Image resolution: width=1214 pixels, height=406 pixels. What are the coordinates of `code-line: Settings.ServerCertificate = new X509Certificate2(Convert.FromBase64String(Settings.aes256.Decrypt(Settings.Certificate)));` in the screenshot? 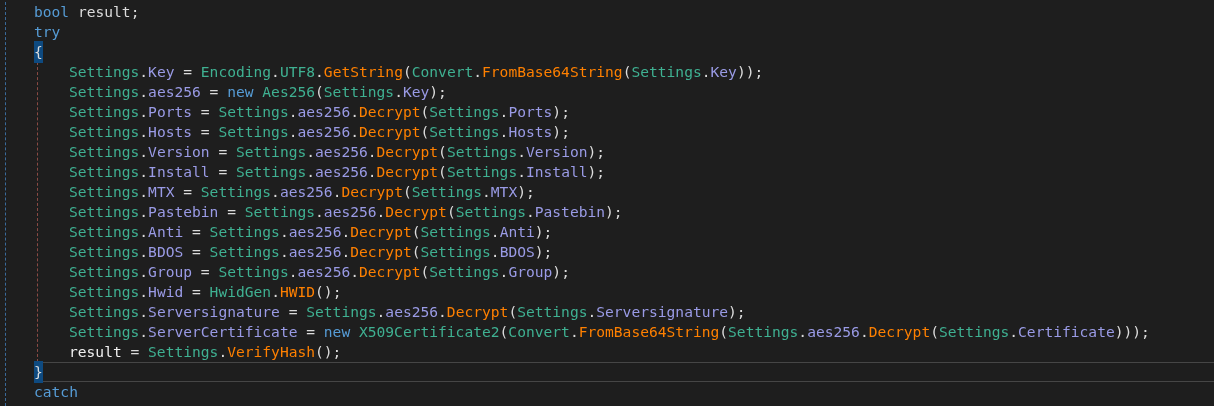 It's located at (610, 332).